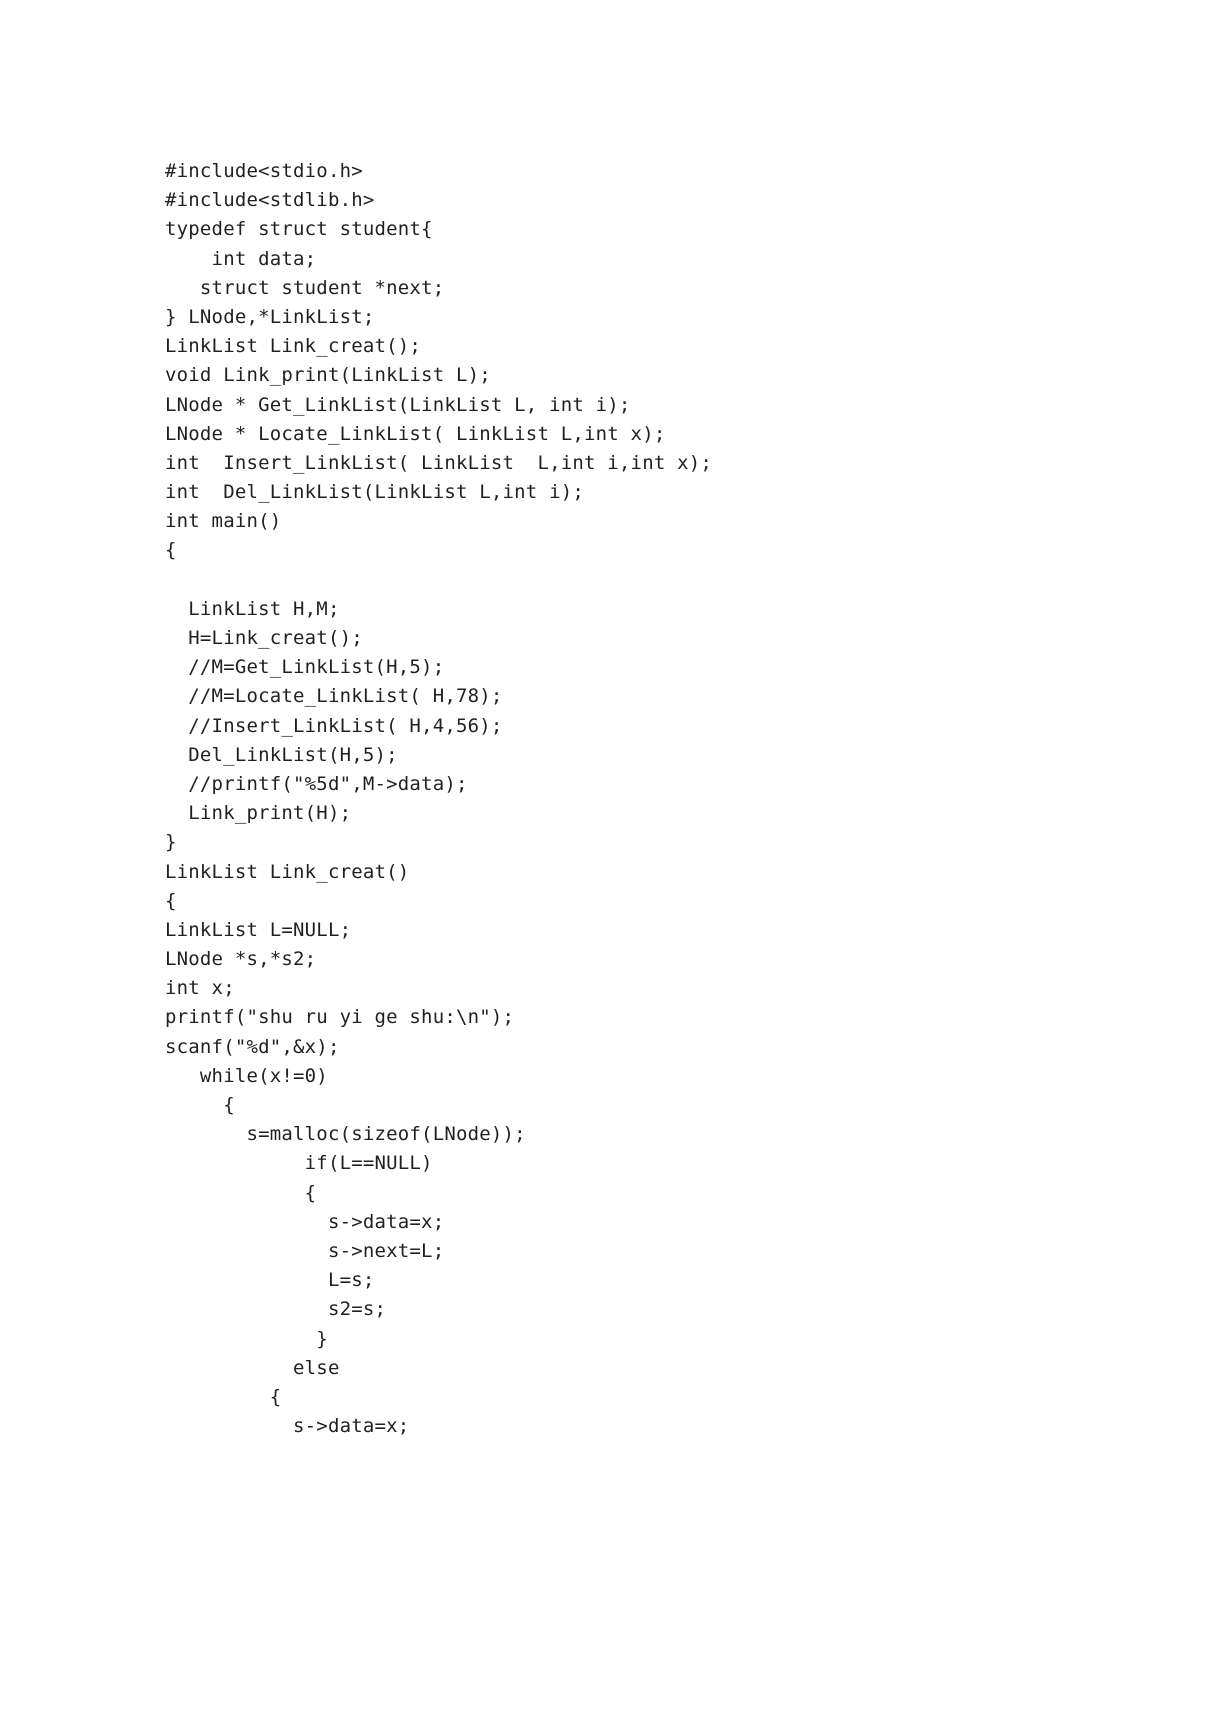  I want to click on code-line: H=Link_creat();, so click(264, 638).